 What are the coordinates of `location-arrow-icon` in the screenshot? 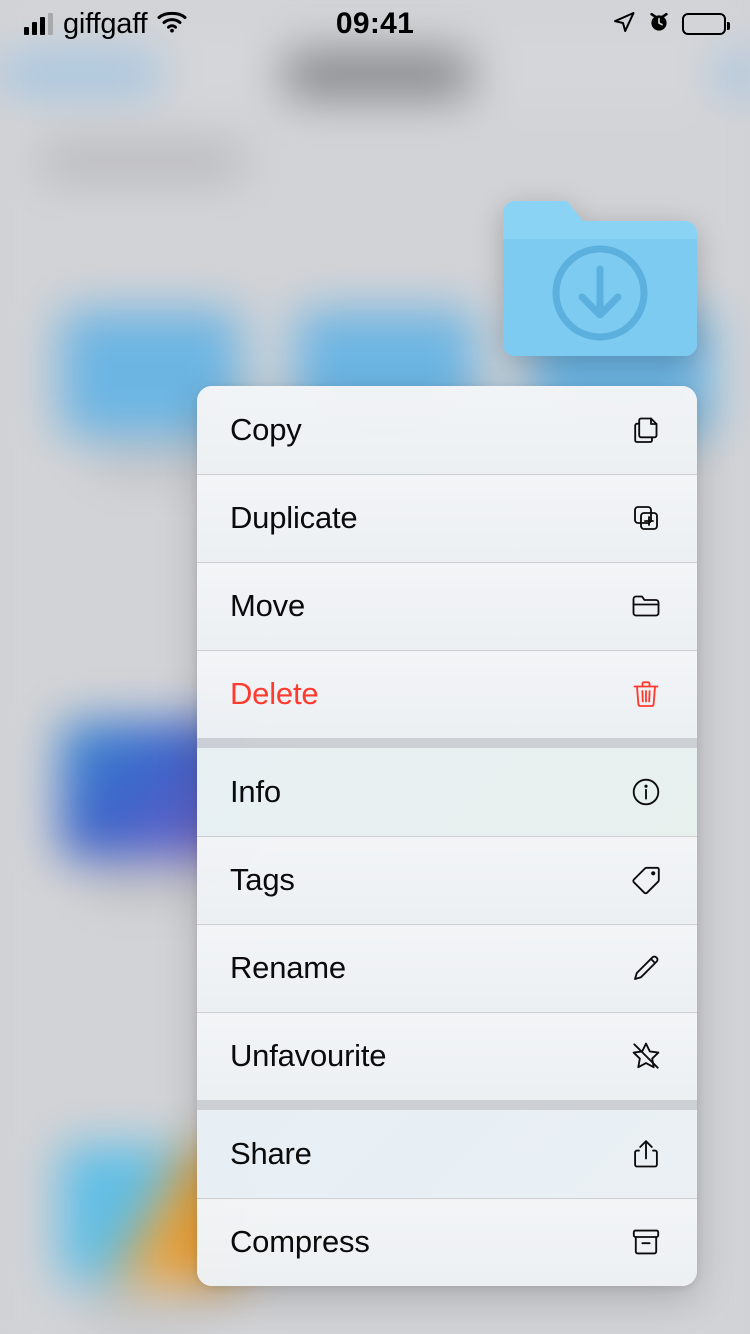 It's located at (624, 24).